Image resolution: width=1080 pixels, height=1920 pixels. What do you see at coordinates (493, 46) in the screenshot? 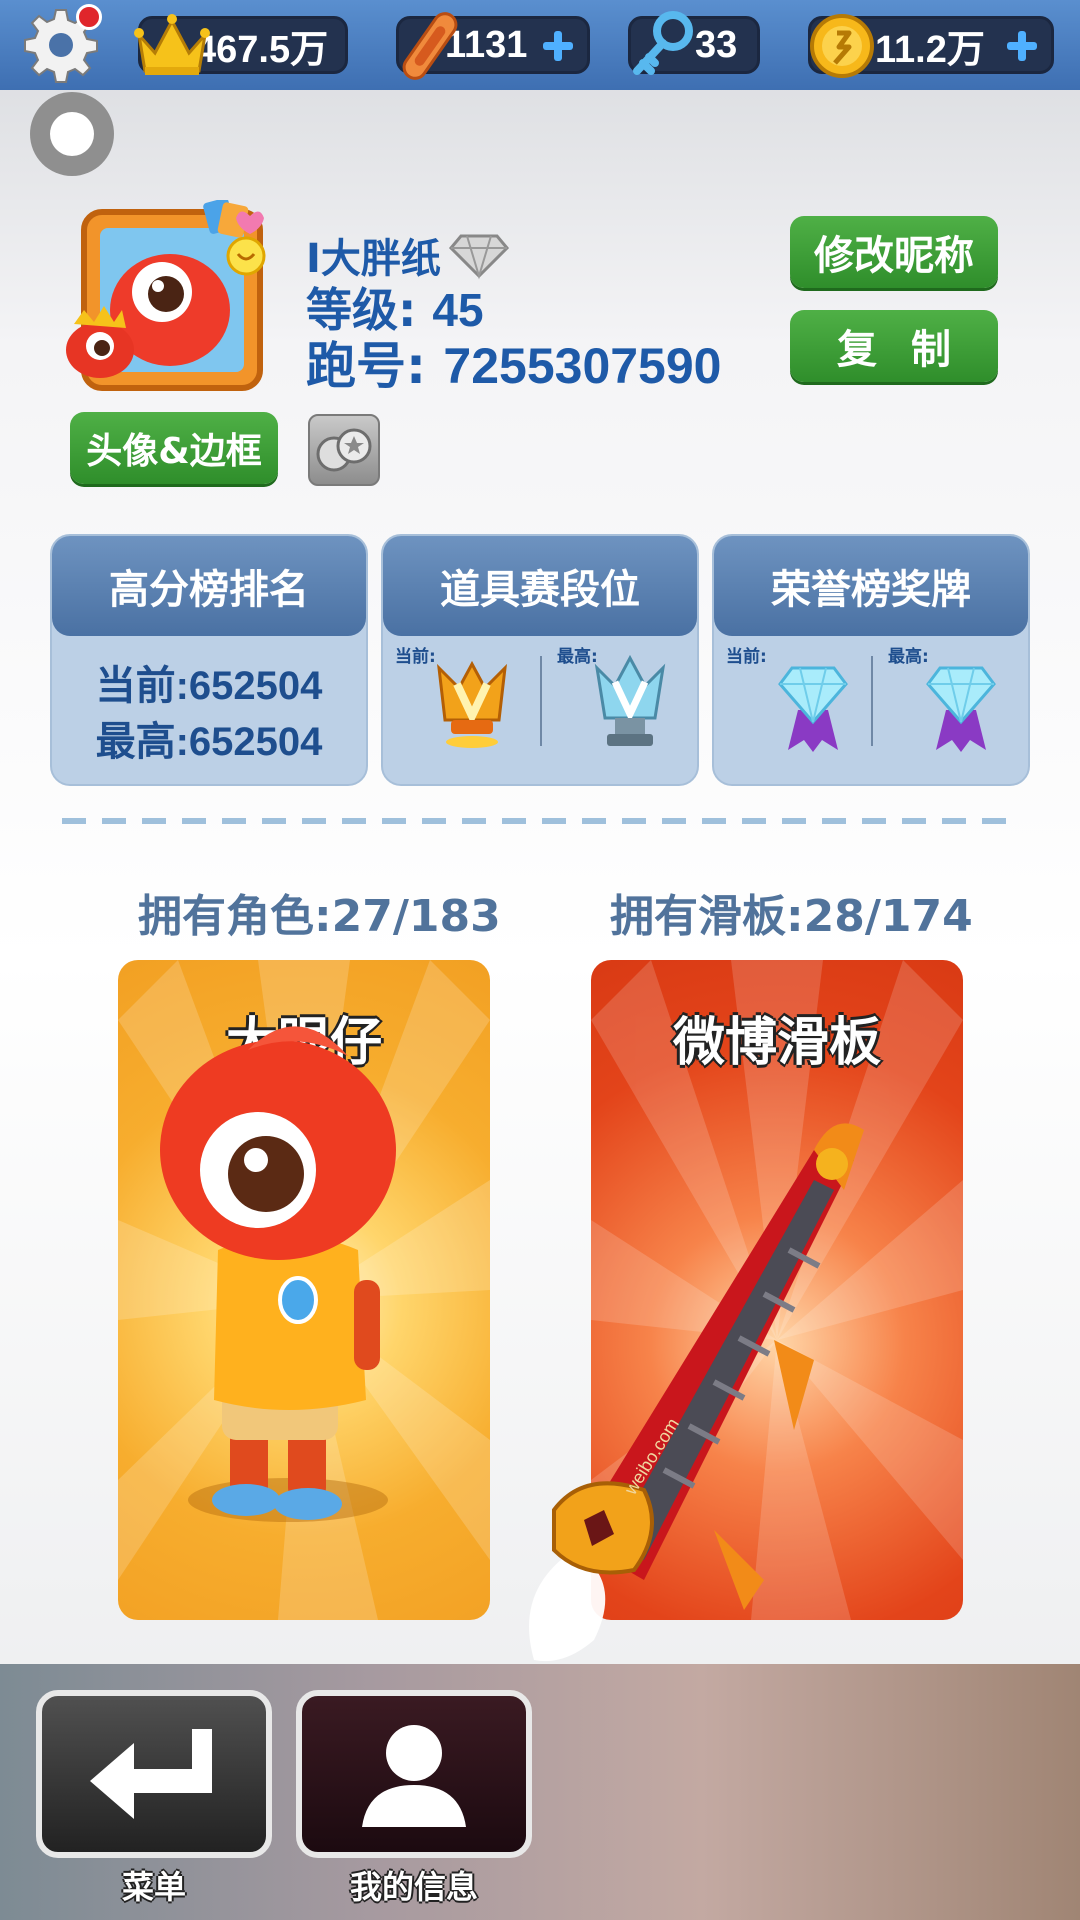
I see `board-counter: 1131` at bounding box center [493, 46].